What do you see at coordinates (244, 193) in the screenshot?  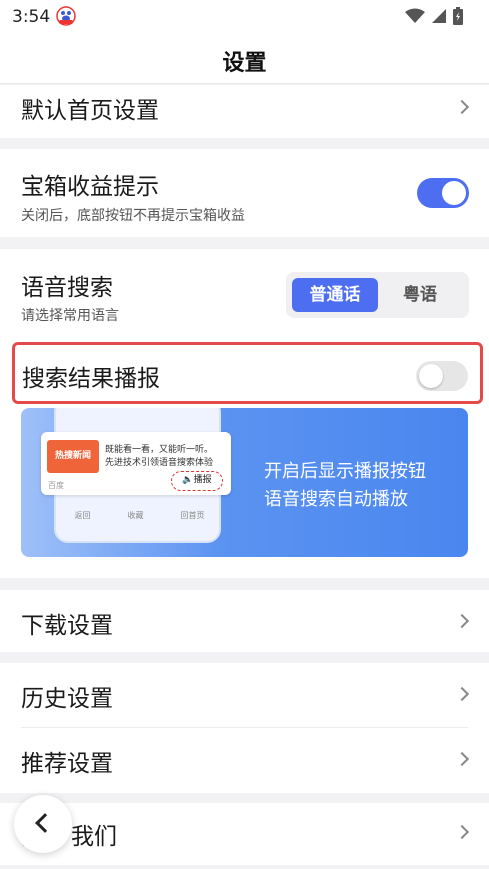 I see `treasure-tip-row: 宝箱收益提示 关闭后，底部按钮不再提示宝箱收益` at bounding box center [244, 193].